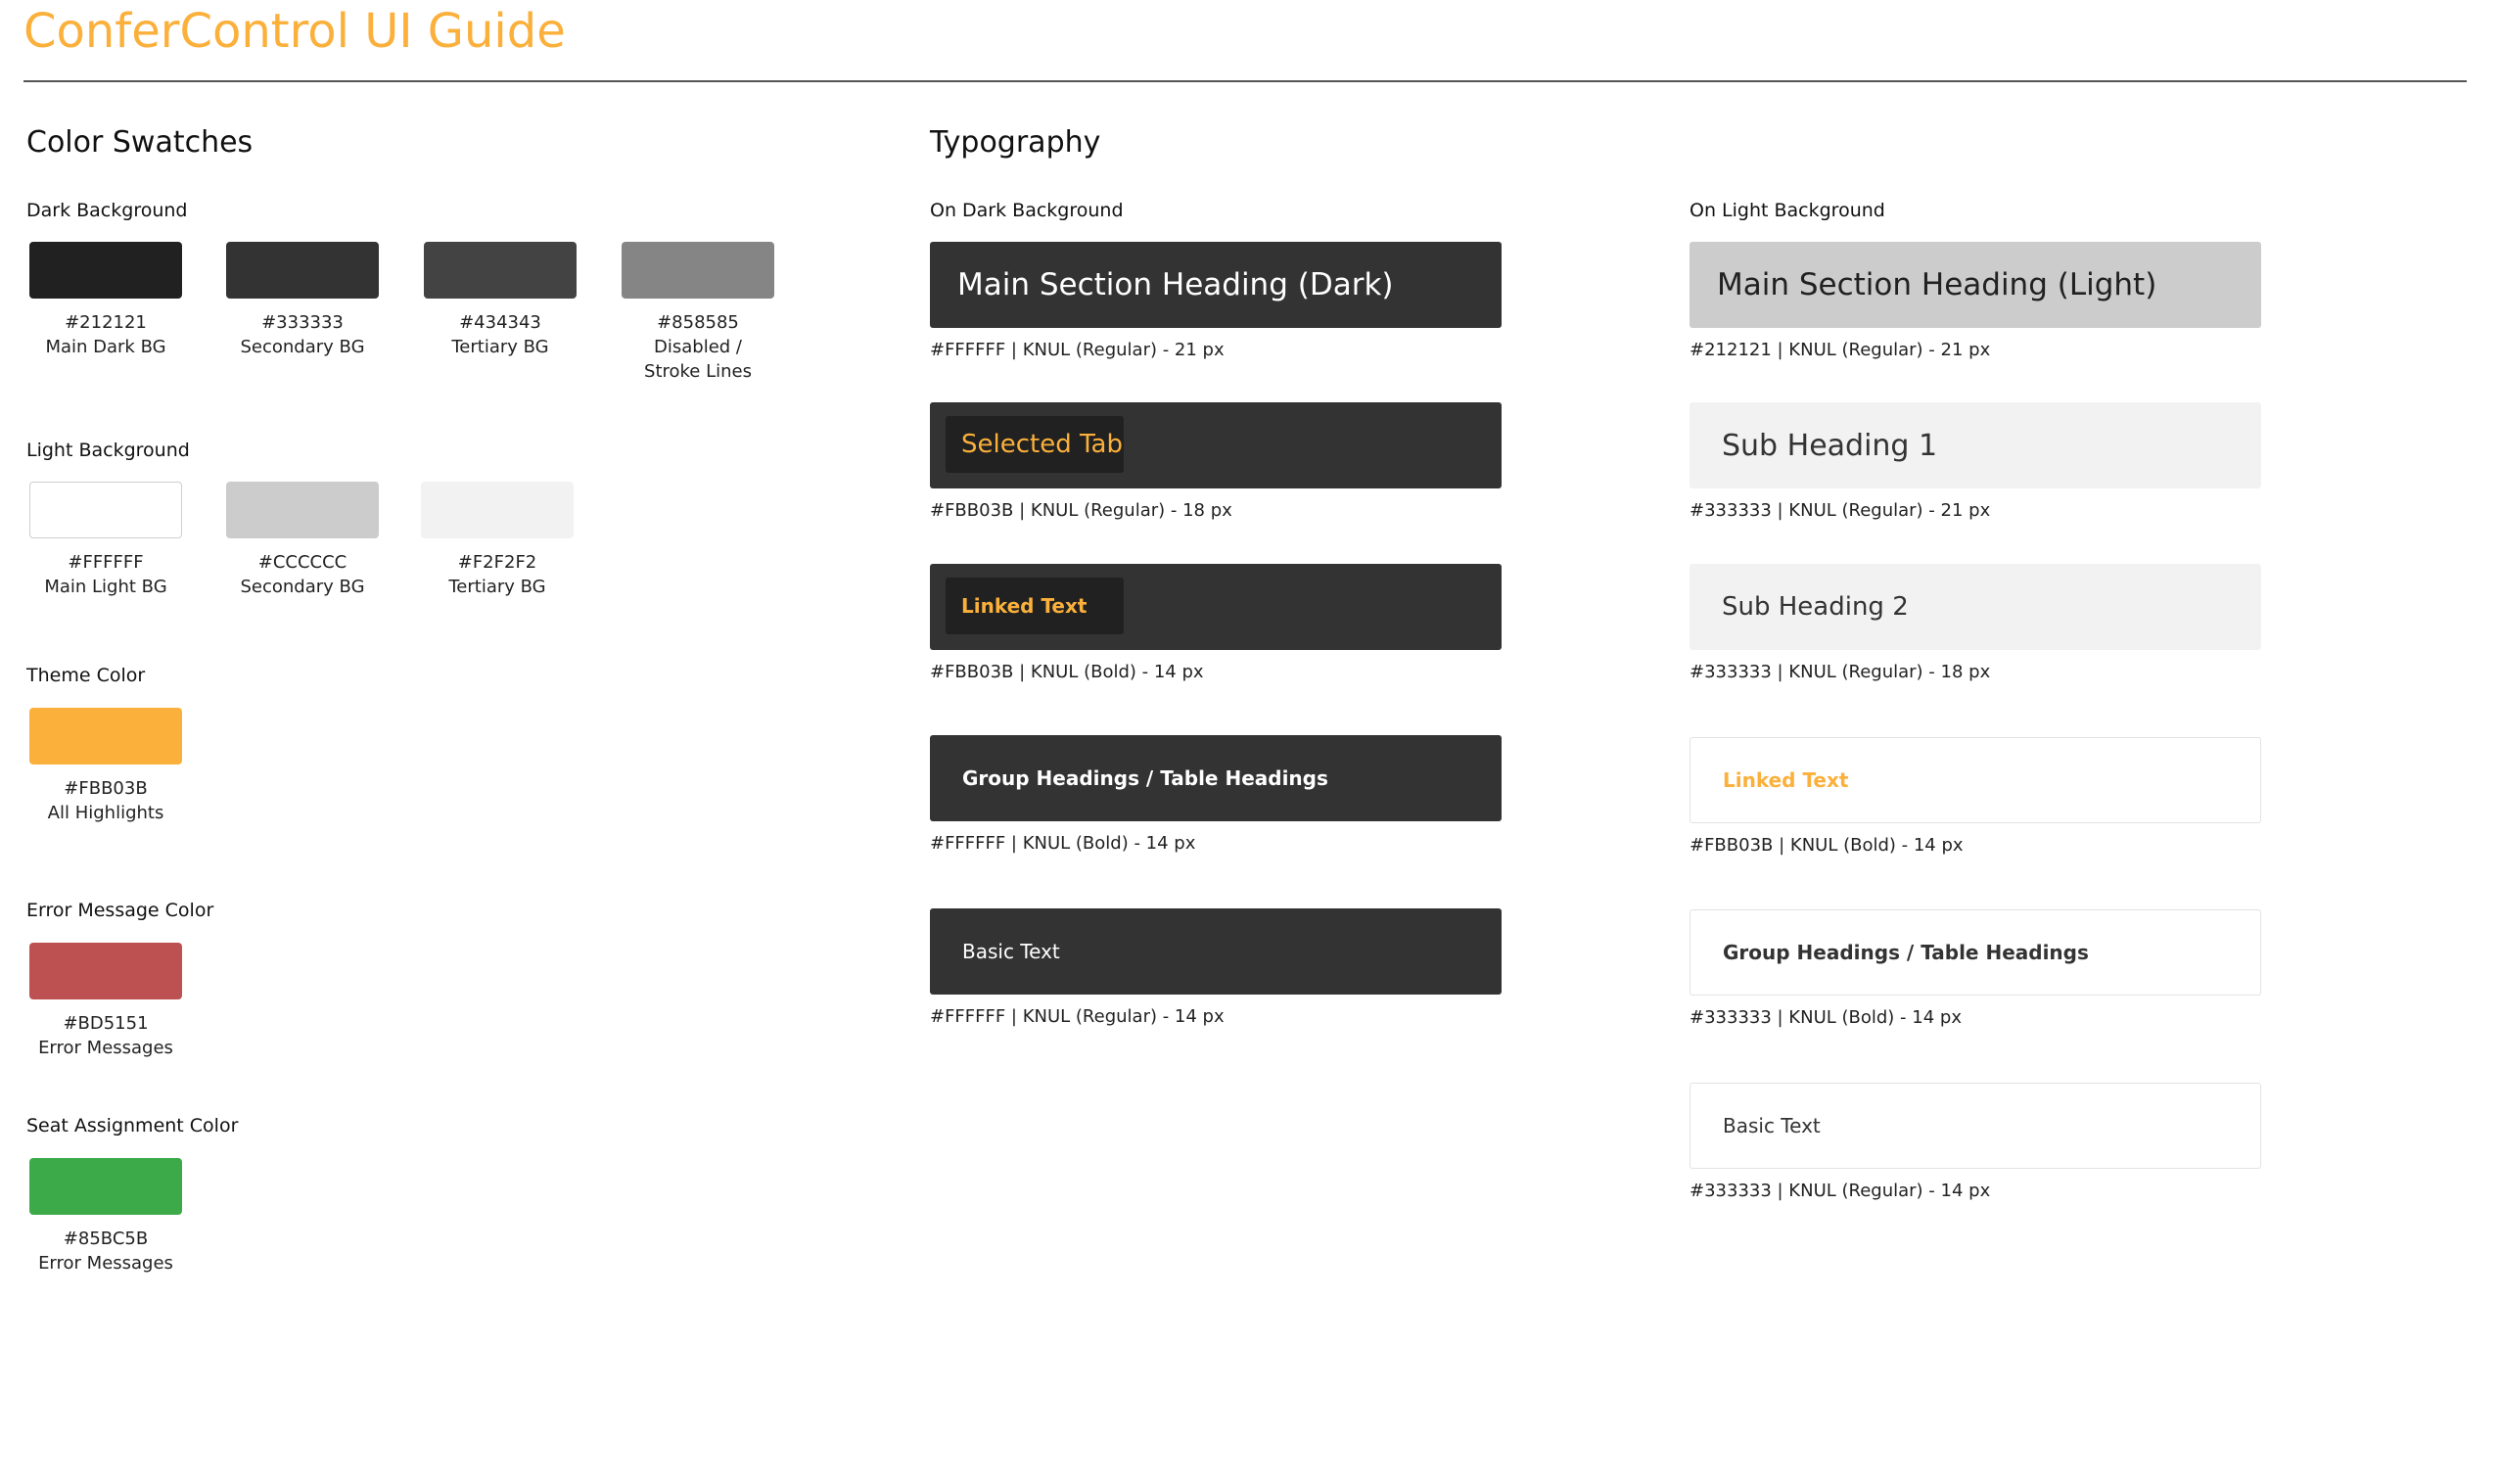 Image resolution: width=2500 pixels, height=1484 pixels. What do you see at coordinates (105, 736) in the screenshot?
I see `swatch-theme-color` at bounding box center [105, 736].